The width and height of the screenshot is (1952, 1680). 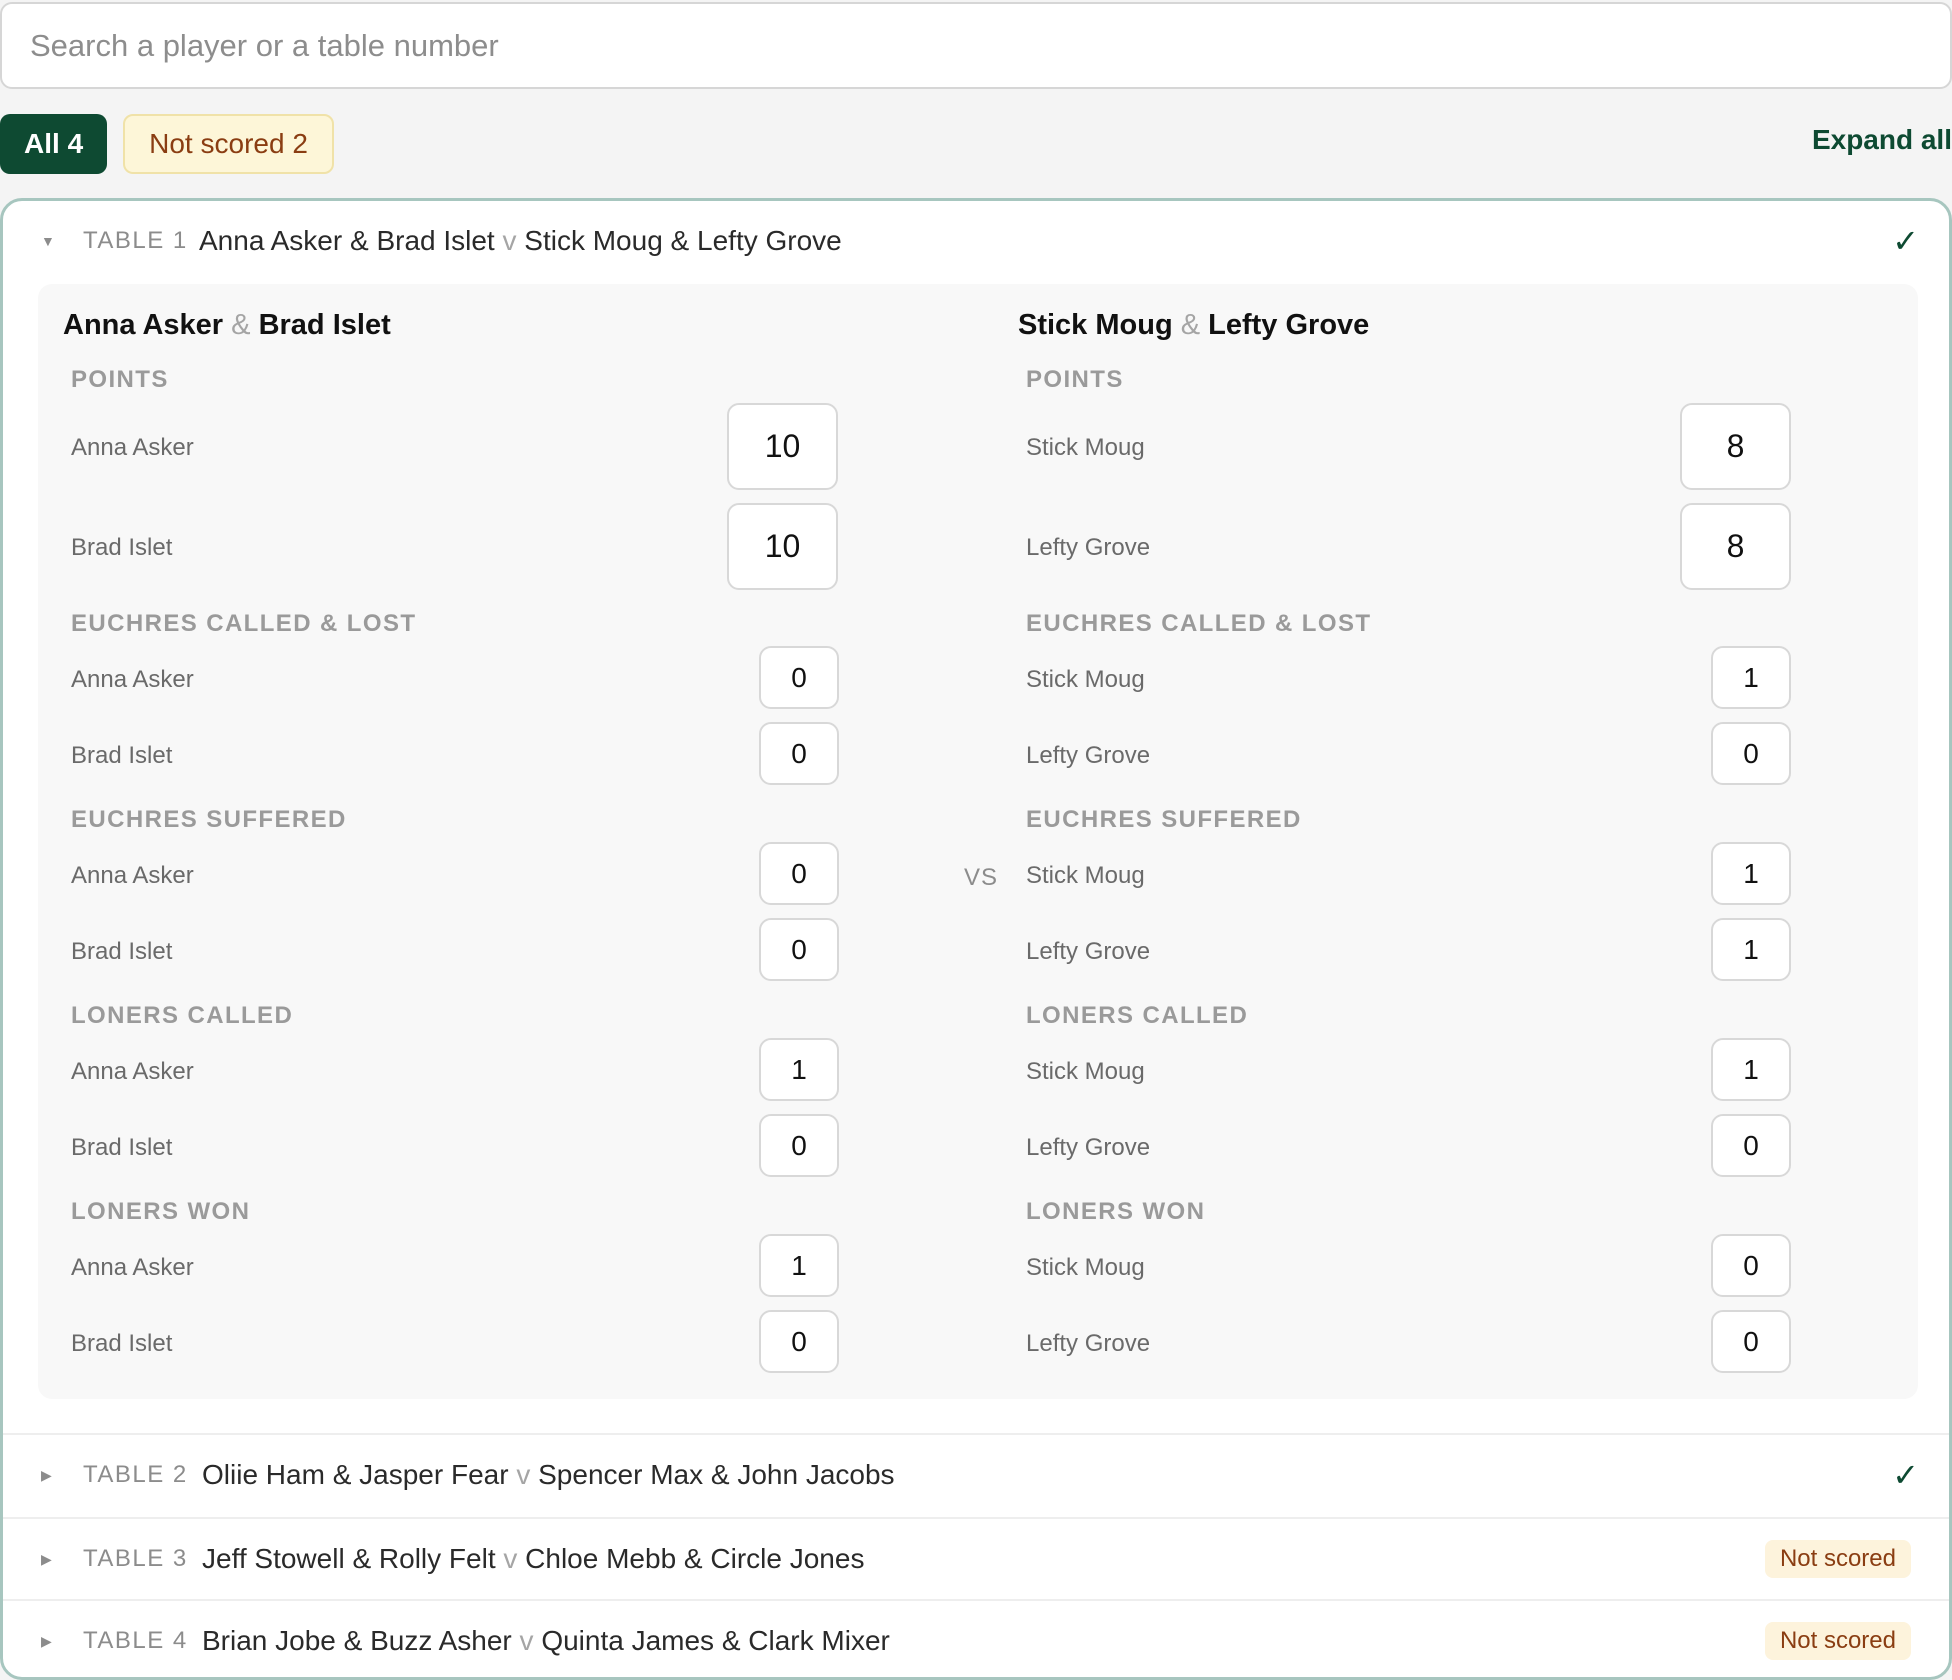 I want to click on player-name: Quinta James, so click(x=628, y=1640).